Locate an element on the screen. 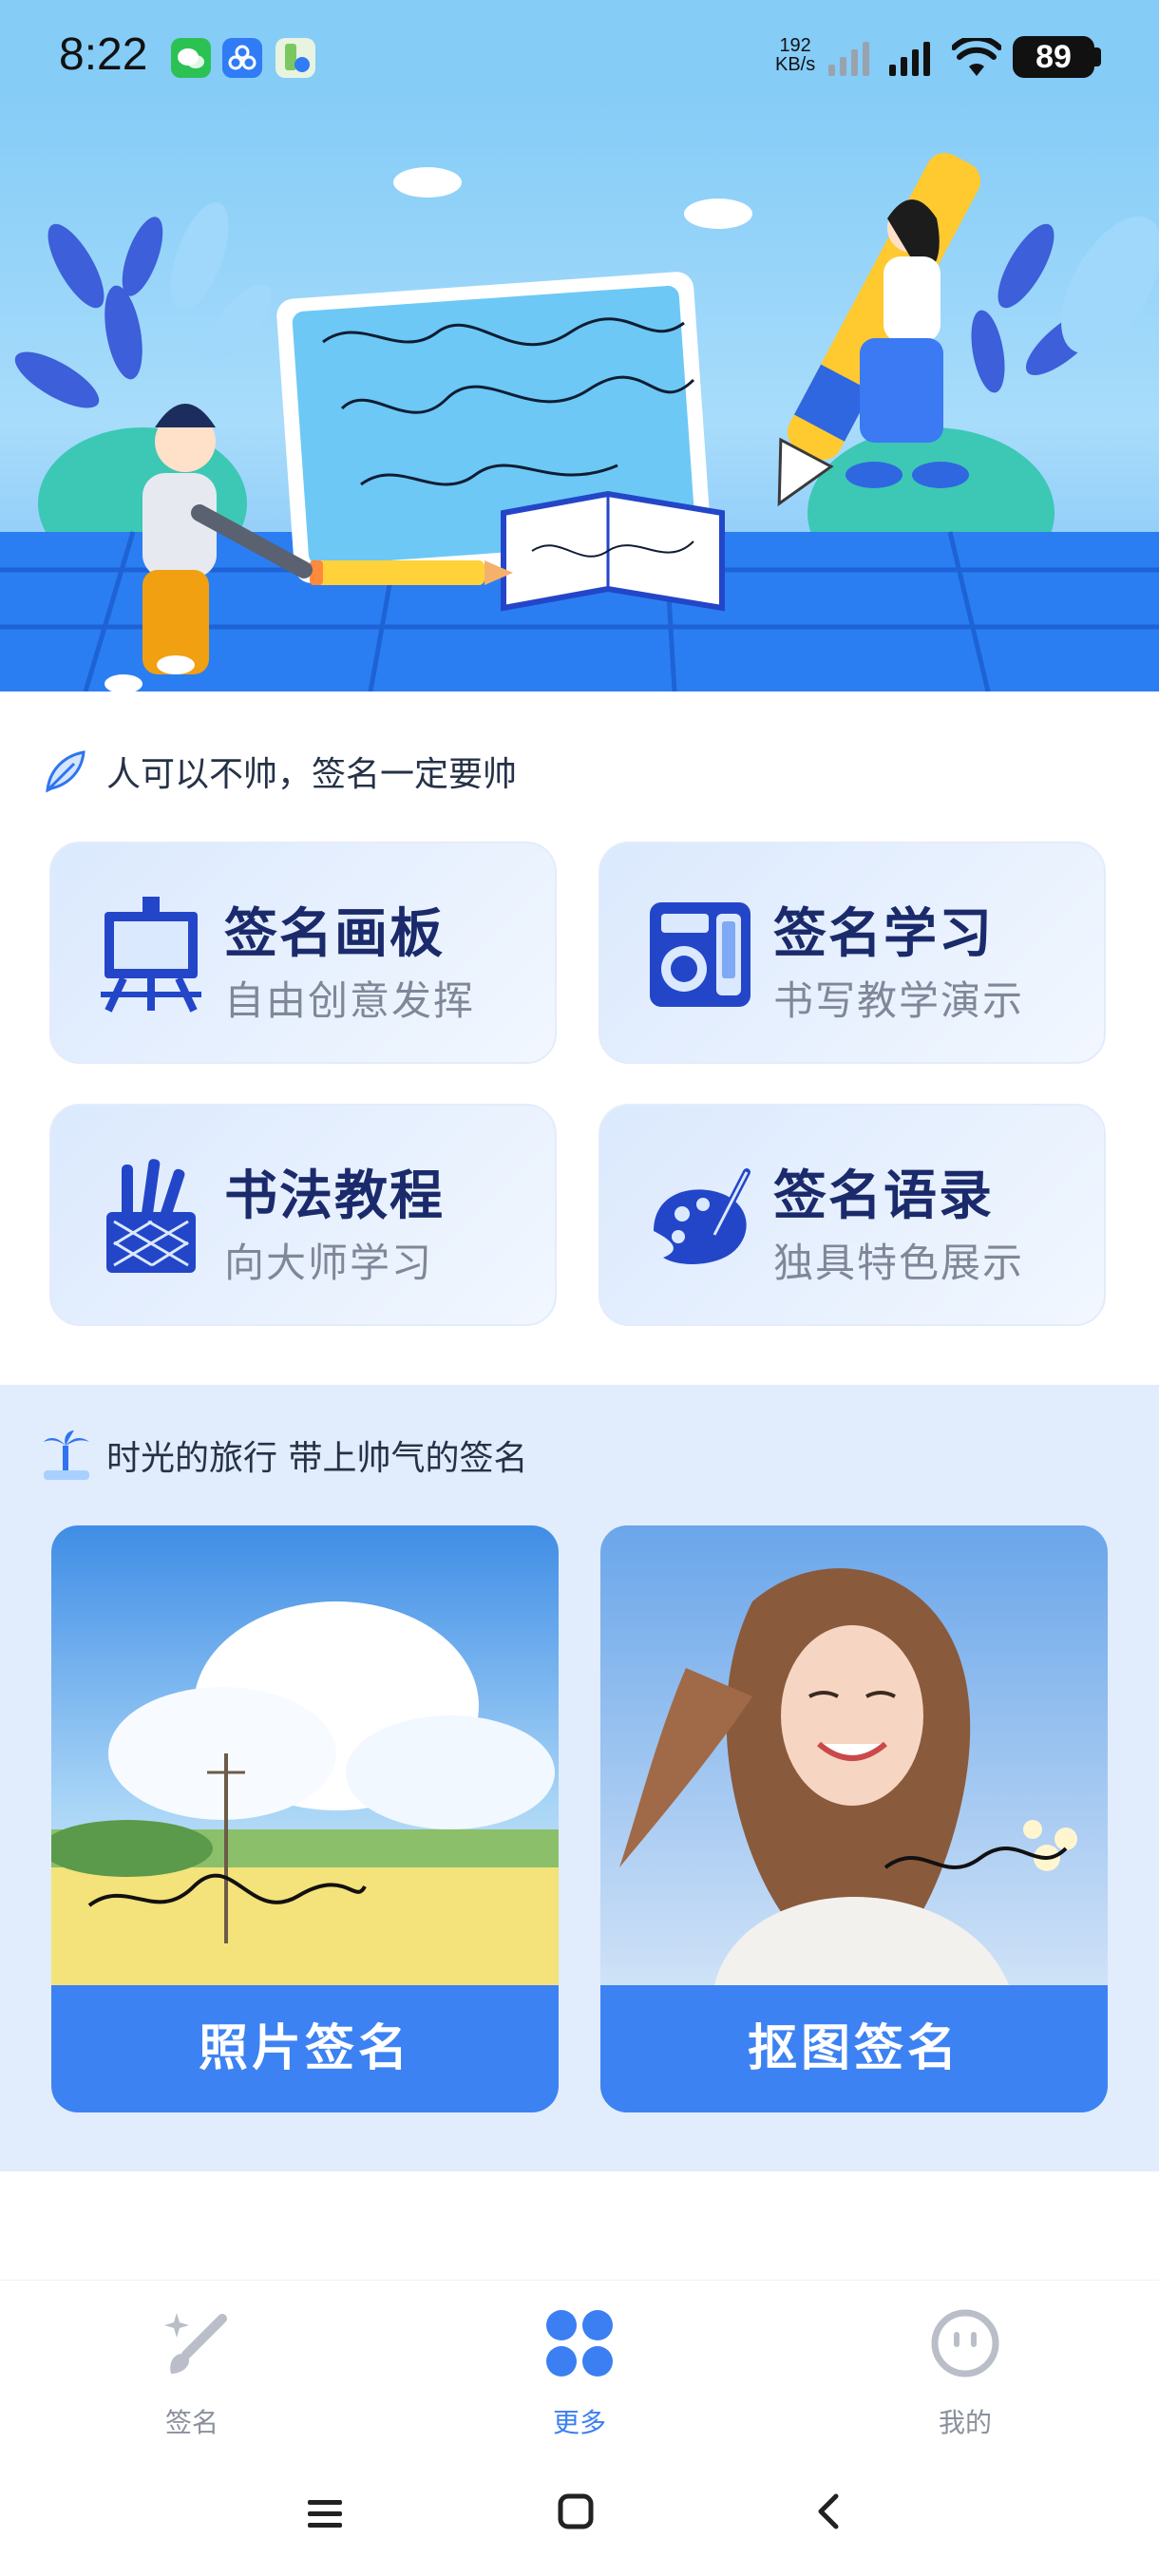 The width and height of the screenshot is (1159, 2576). nav-label: 签名 is located at coordinates (191, 2422).